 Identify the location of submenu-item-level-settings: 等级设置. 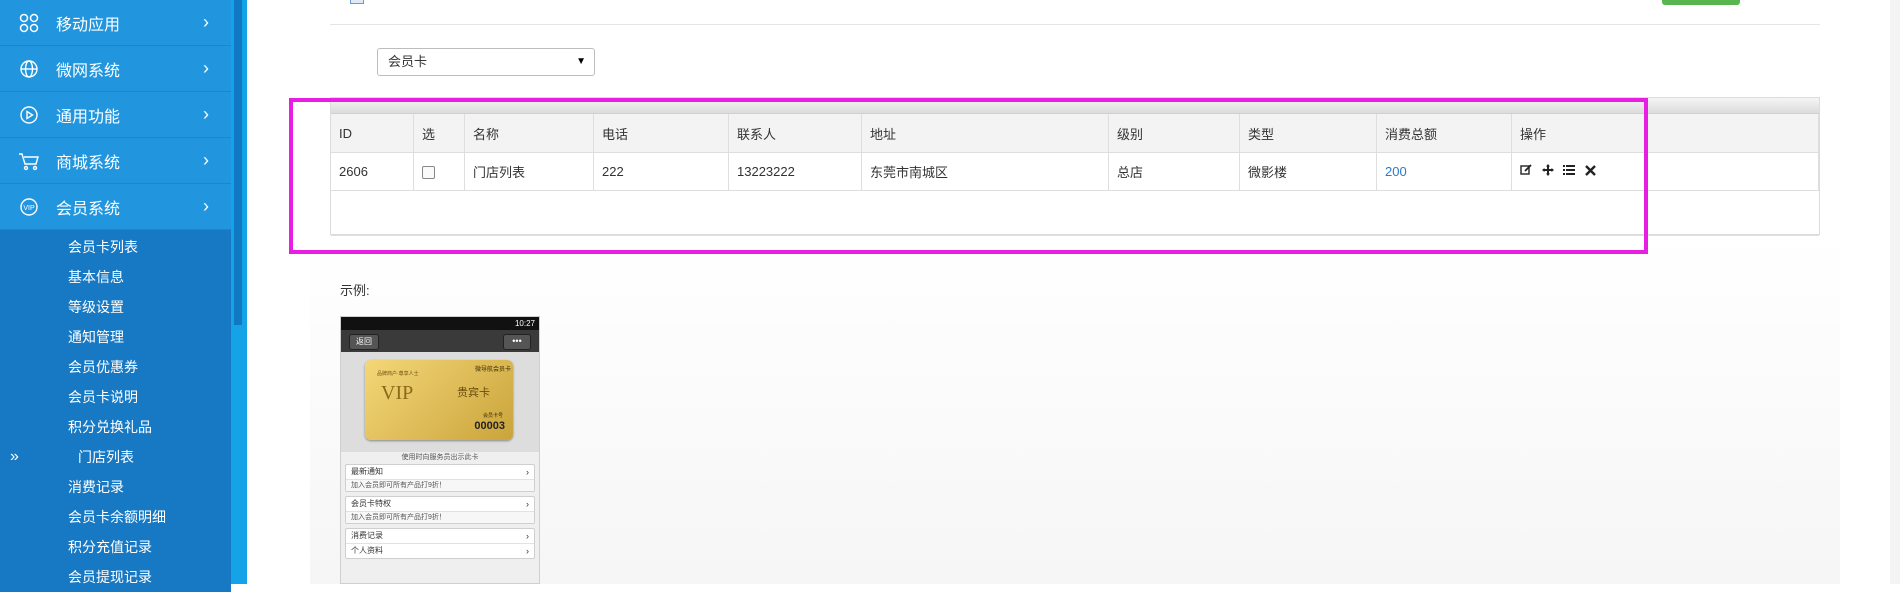
(115, 307).